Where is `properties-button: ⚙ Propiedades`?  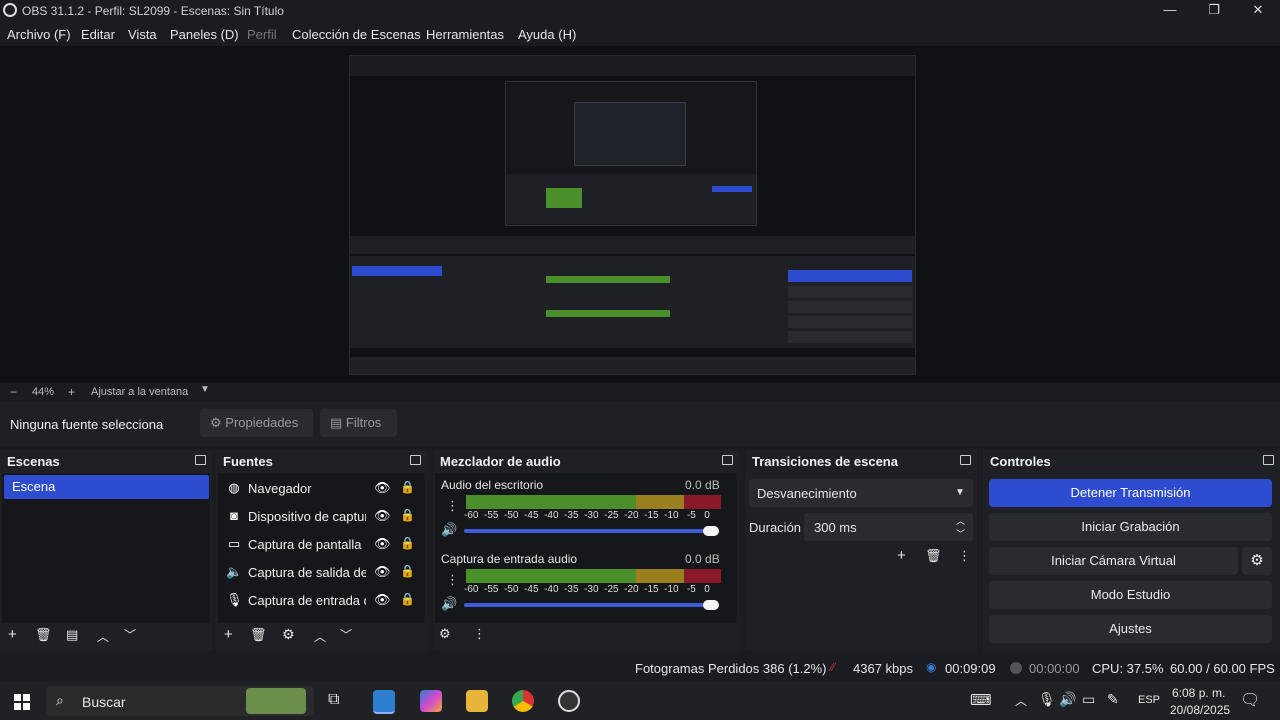 properties-button: ⚙ Propiedades is located at coordinates (256, 423).